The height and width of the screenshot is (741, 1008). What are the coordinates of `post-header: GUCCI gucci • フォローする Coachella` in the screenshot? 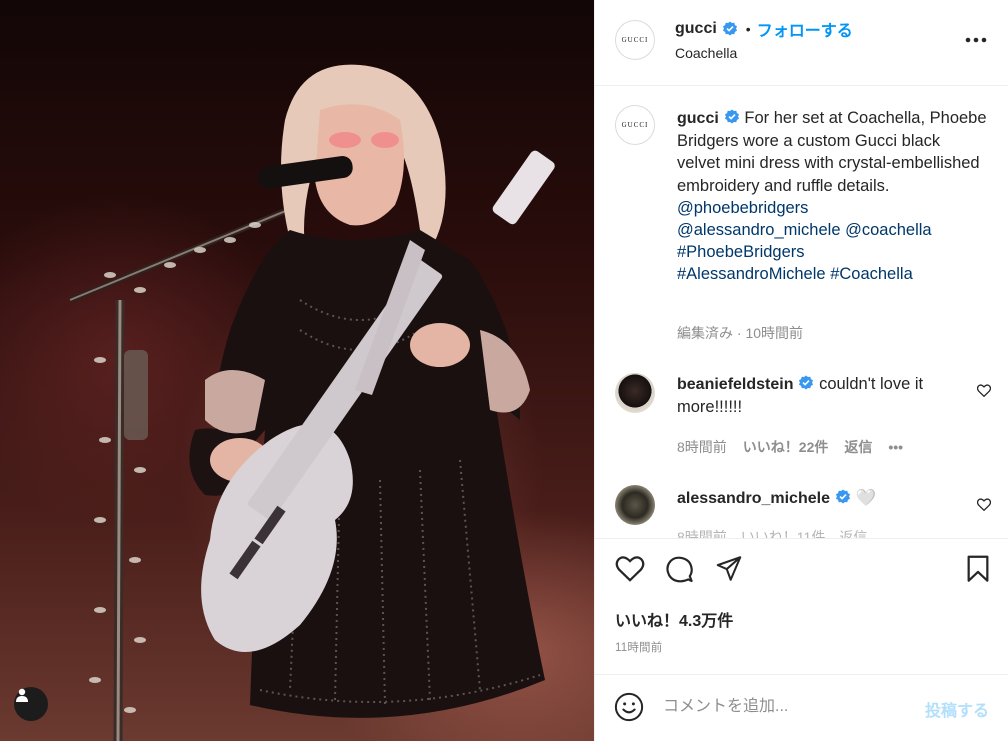 It's located at (801, 43).